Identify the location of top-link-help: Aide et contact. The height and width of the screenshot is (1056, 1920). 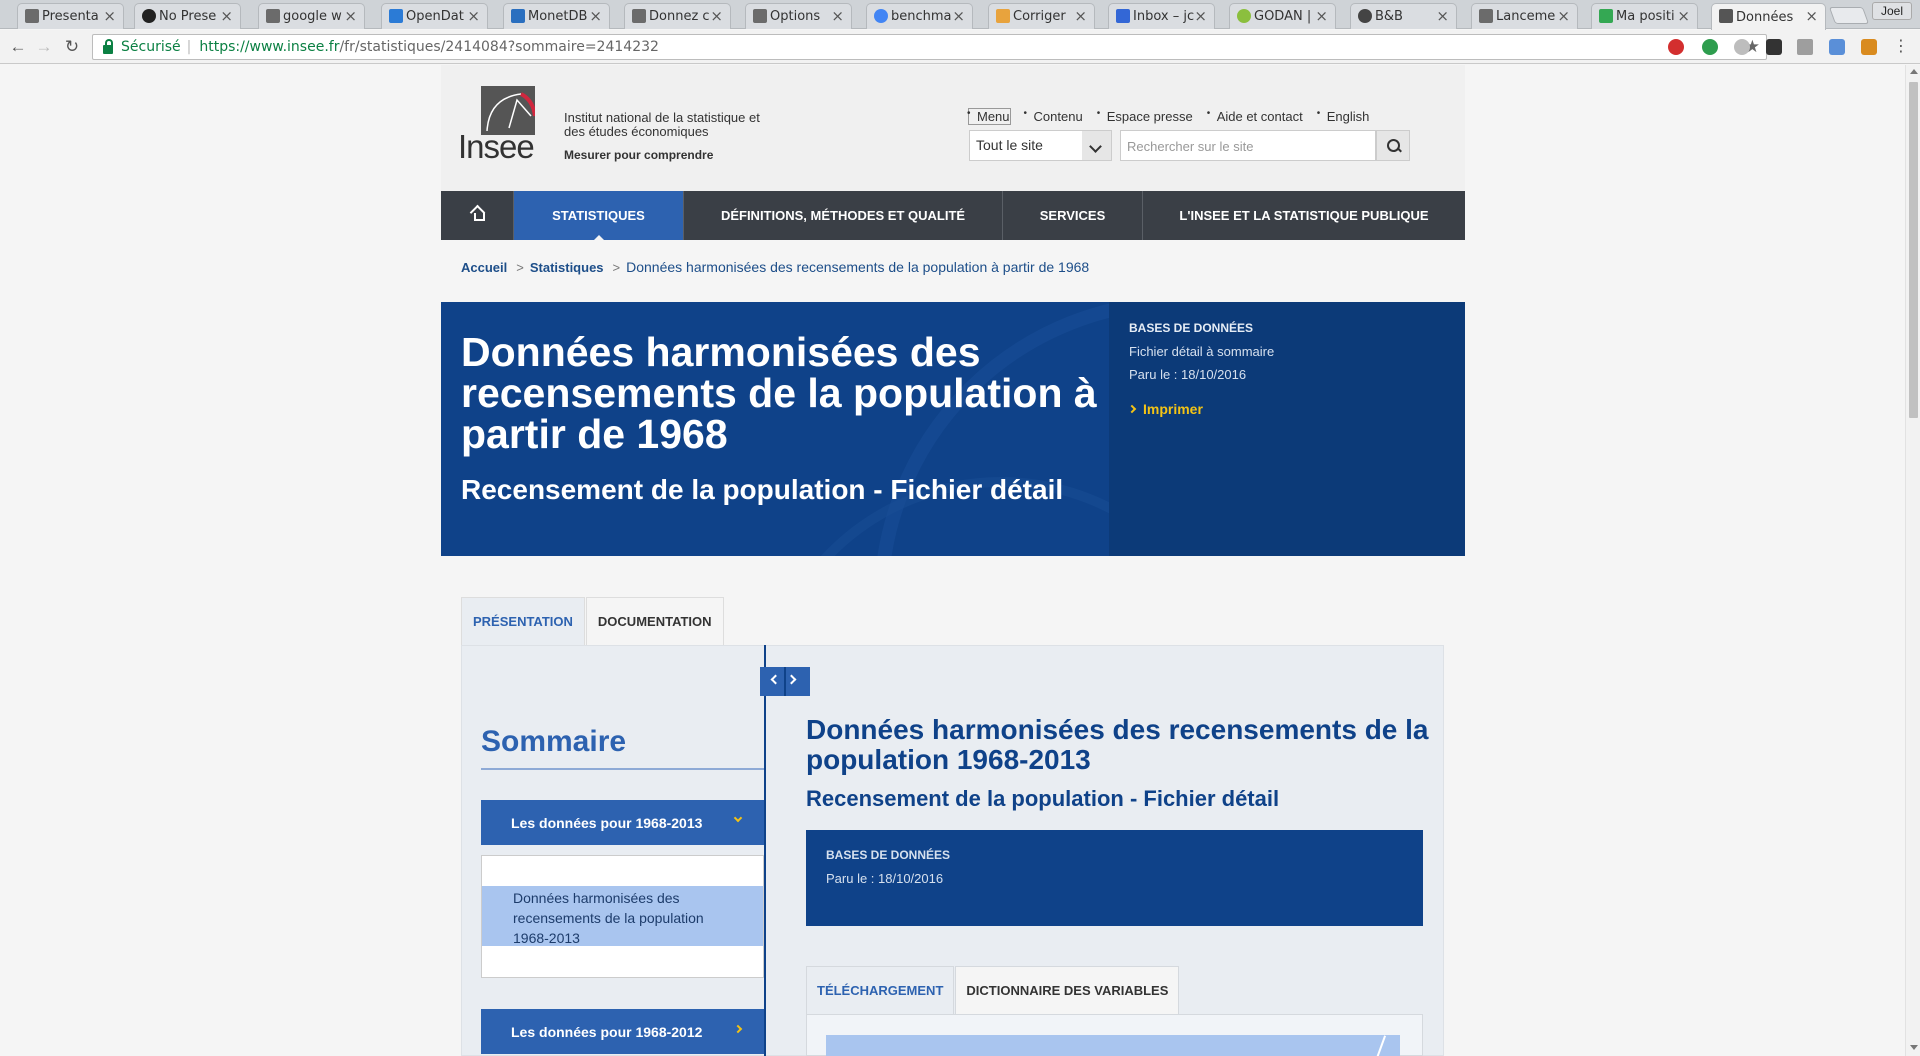
(1255, 116).